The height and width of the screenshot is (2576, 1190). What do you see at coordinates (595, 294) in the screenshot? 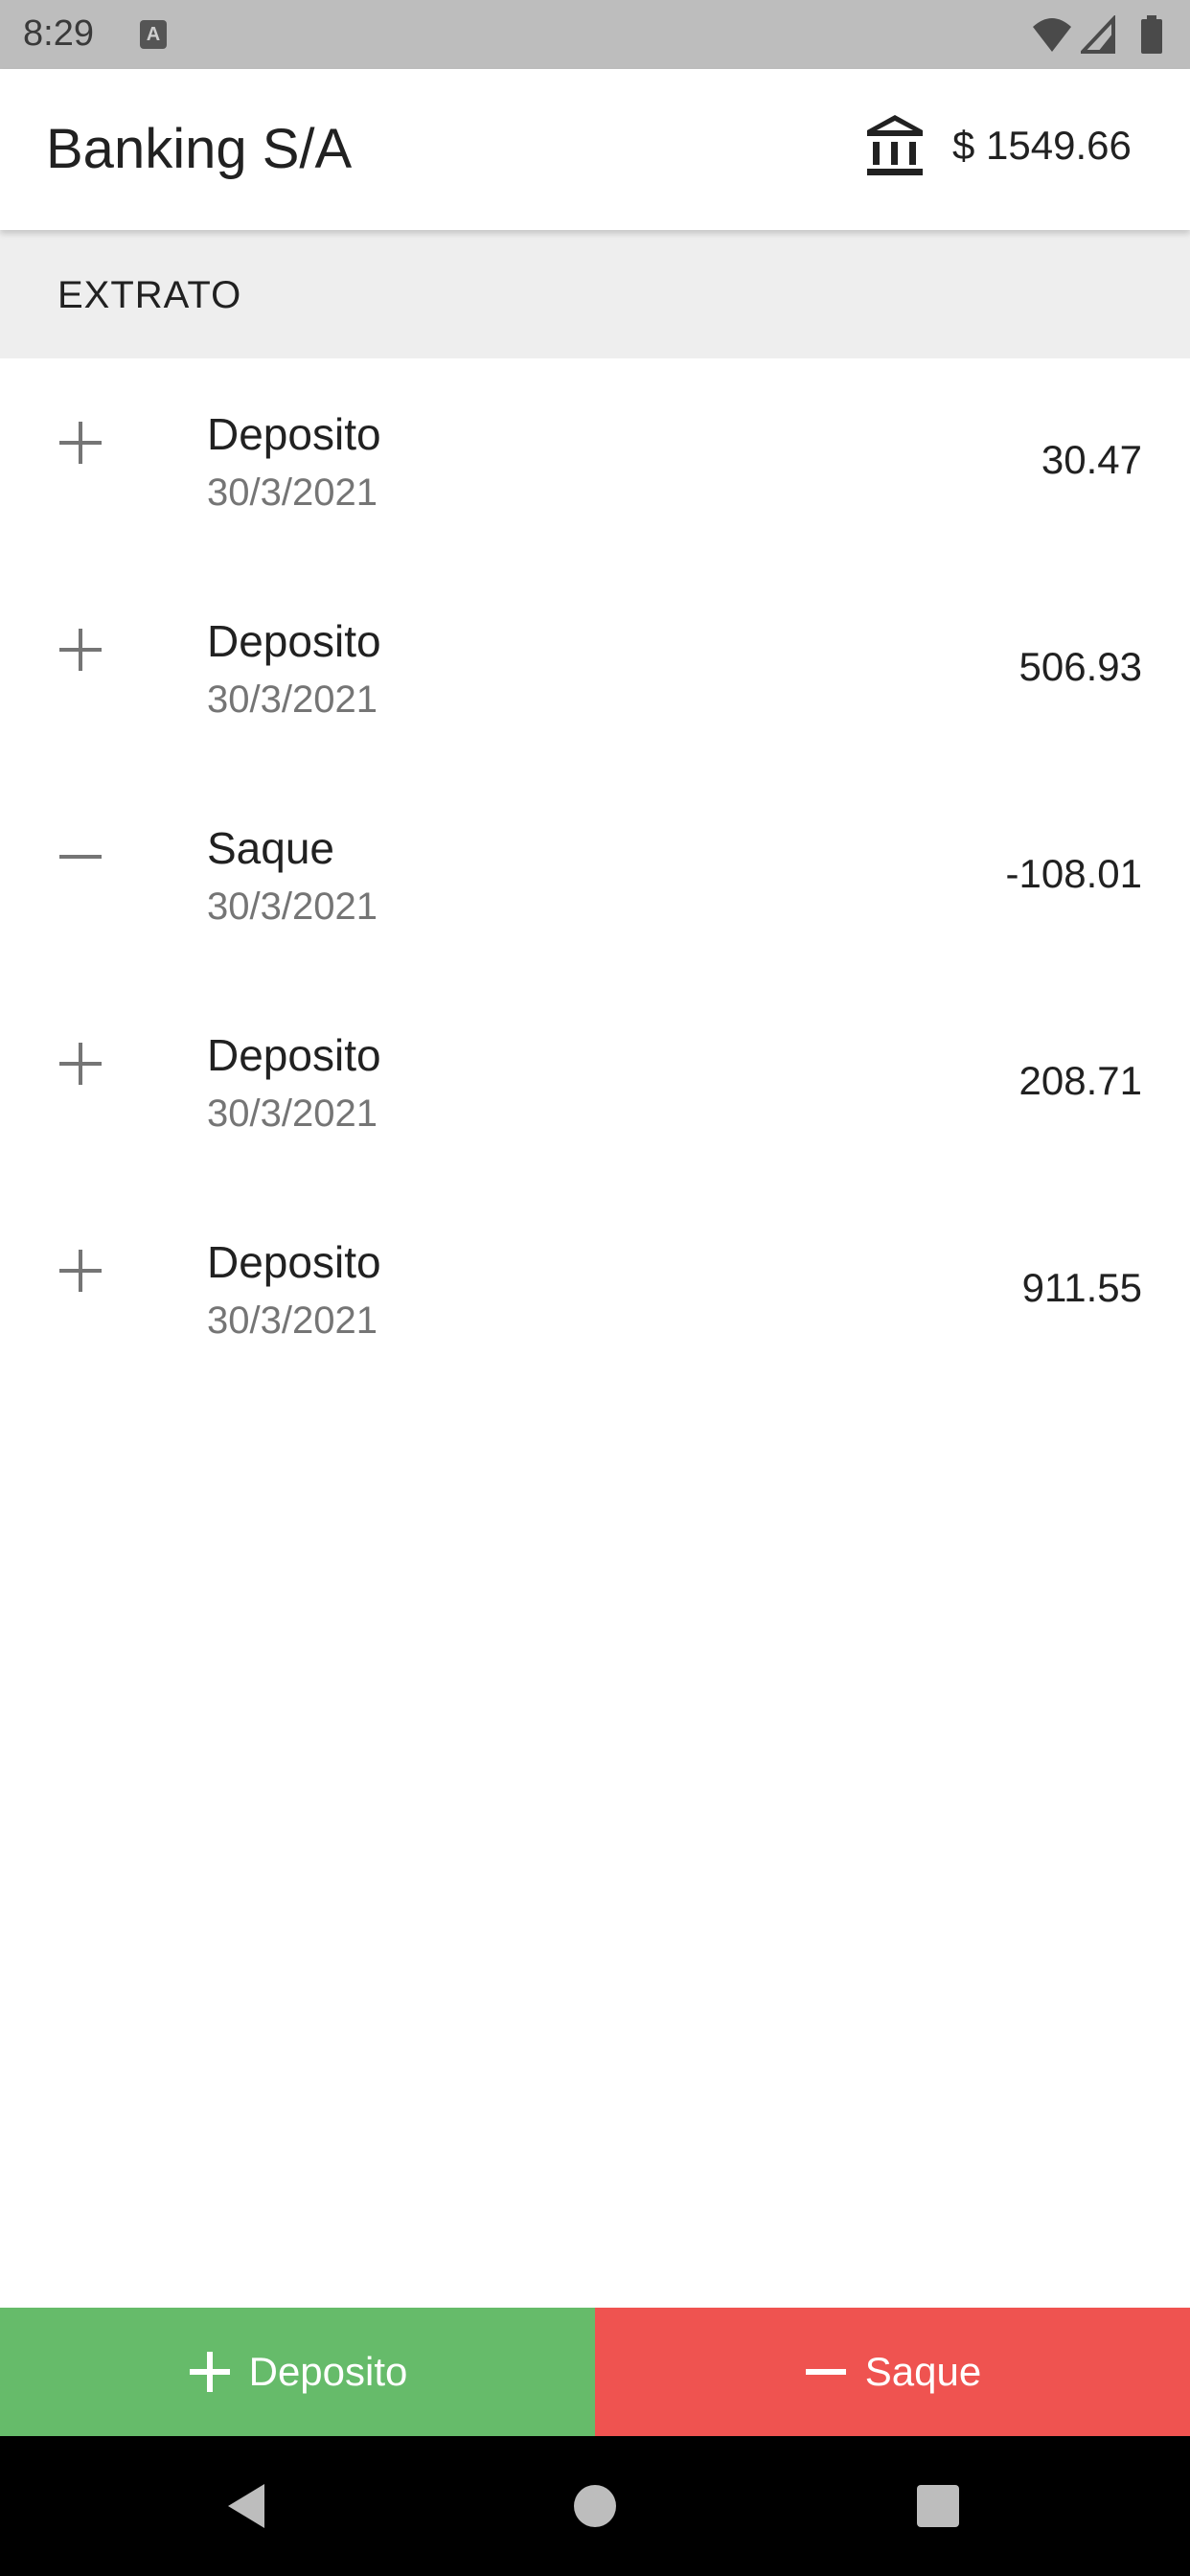
I see `statement-header: EXTRATO` at bounding box center [595, 294].